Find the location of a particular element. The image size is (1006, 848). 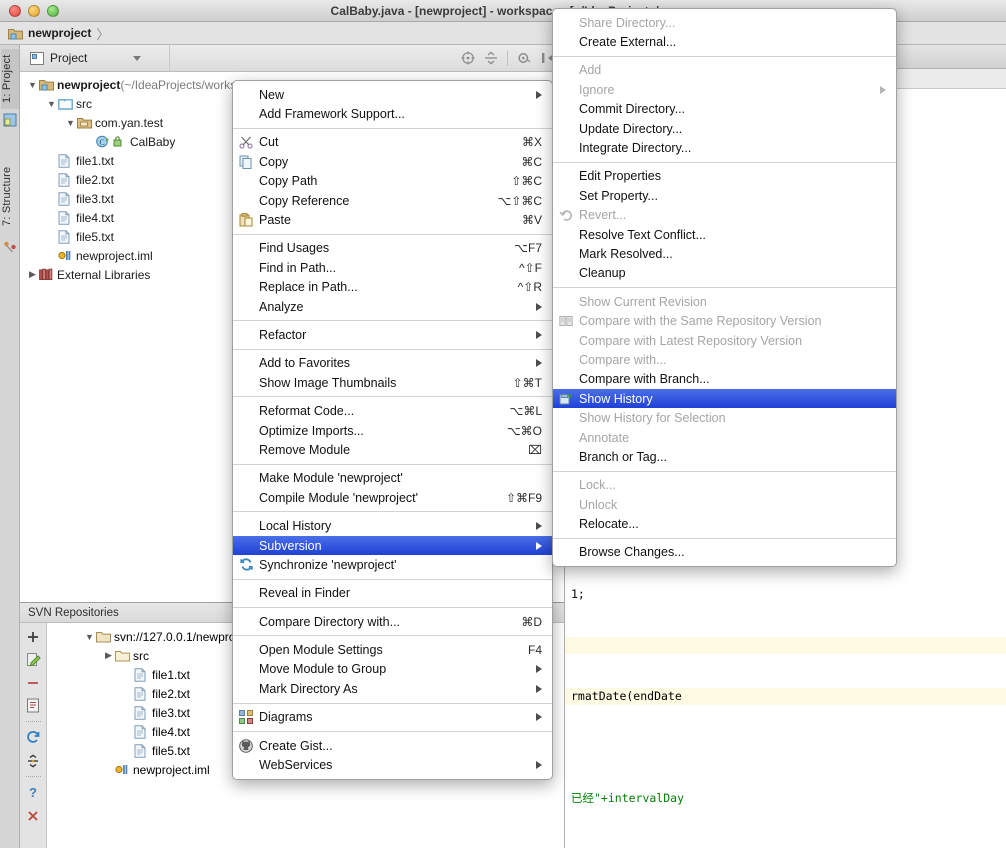

menu-item-label: Show Image Thumbnails is located at coordinates (328, 382).